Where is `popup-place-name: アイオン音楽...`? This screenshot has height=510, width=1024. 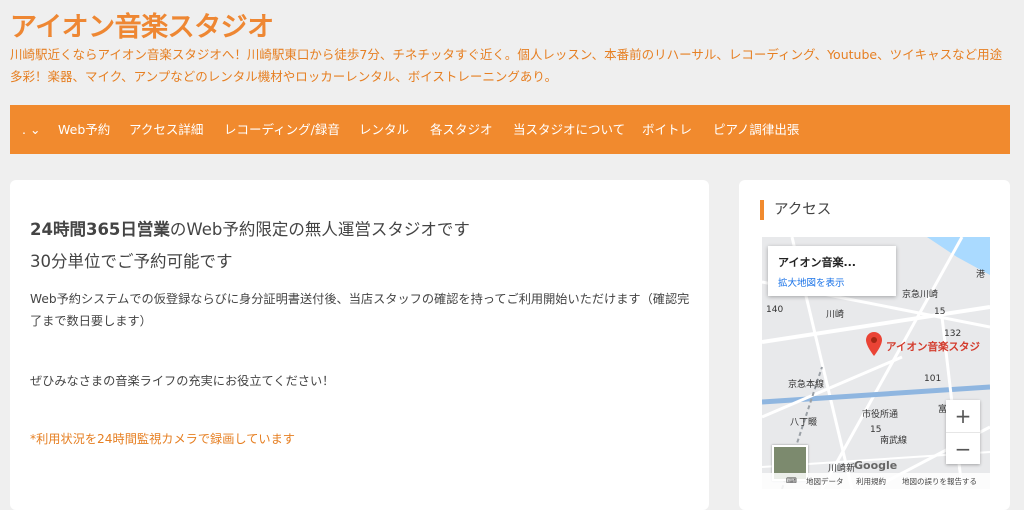 popup-place-name: アイオン音楽... is located at coordinates (817, 262).